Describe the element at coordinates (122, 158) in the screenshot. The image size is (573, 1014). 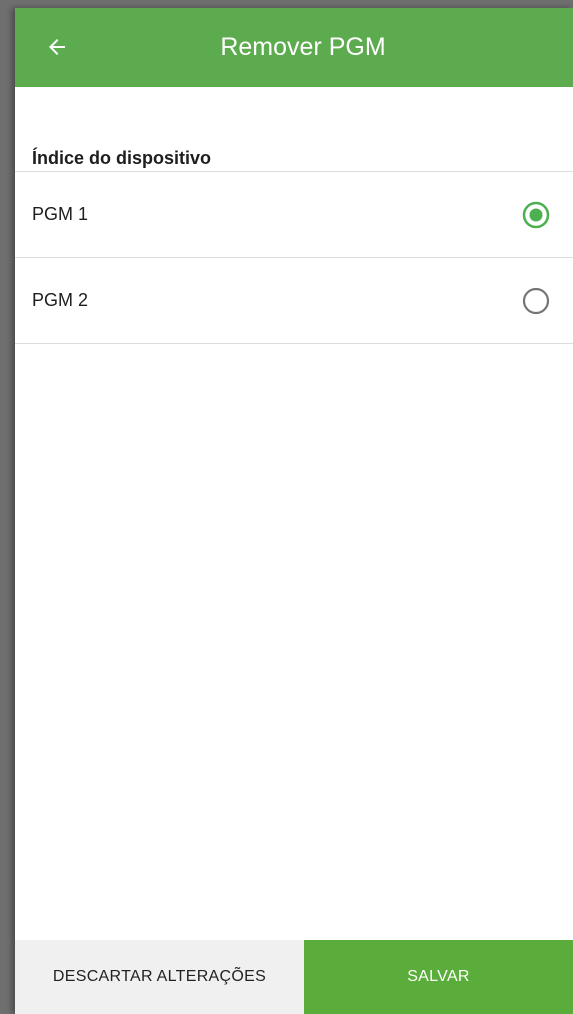
I see `section-title: Índice do dispositivo` at that location.